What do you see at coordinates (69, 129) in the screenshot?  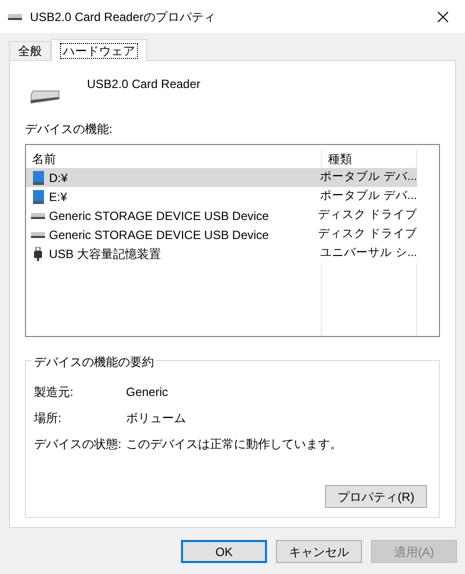 I see `functions-label: デバイスの機能:` at bounding box center [69, 129].